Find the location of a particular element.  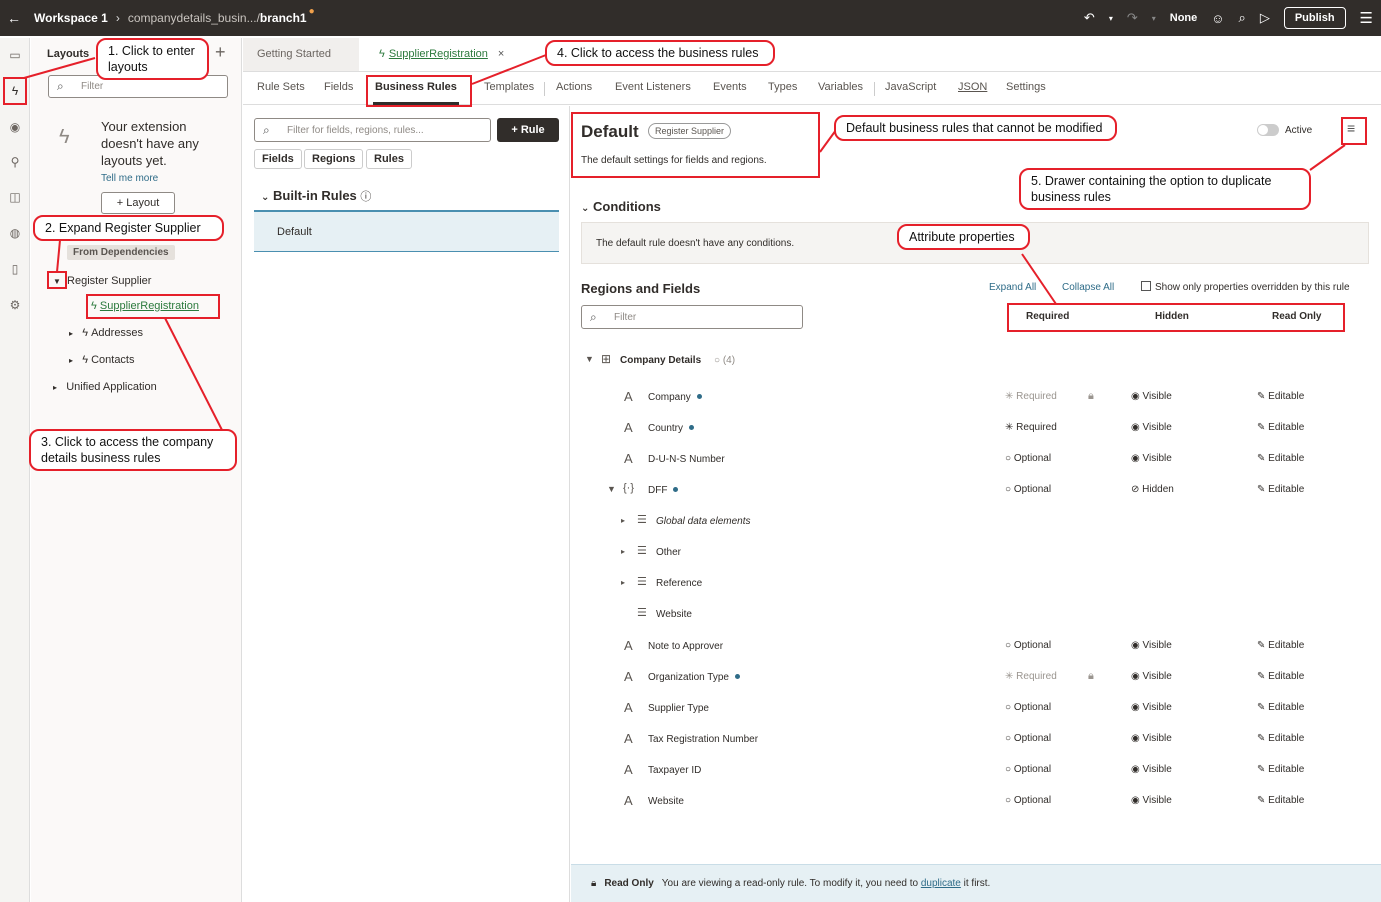

field-row-reference: ▸ ☰ Reference is located at coordinates (976, 590).